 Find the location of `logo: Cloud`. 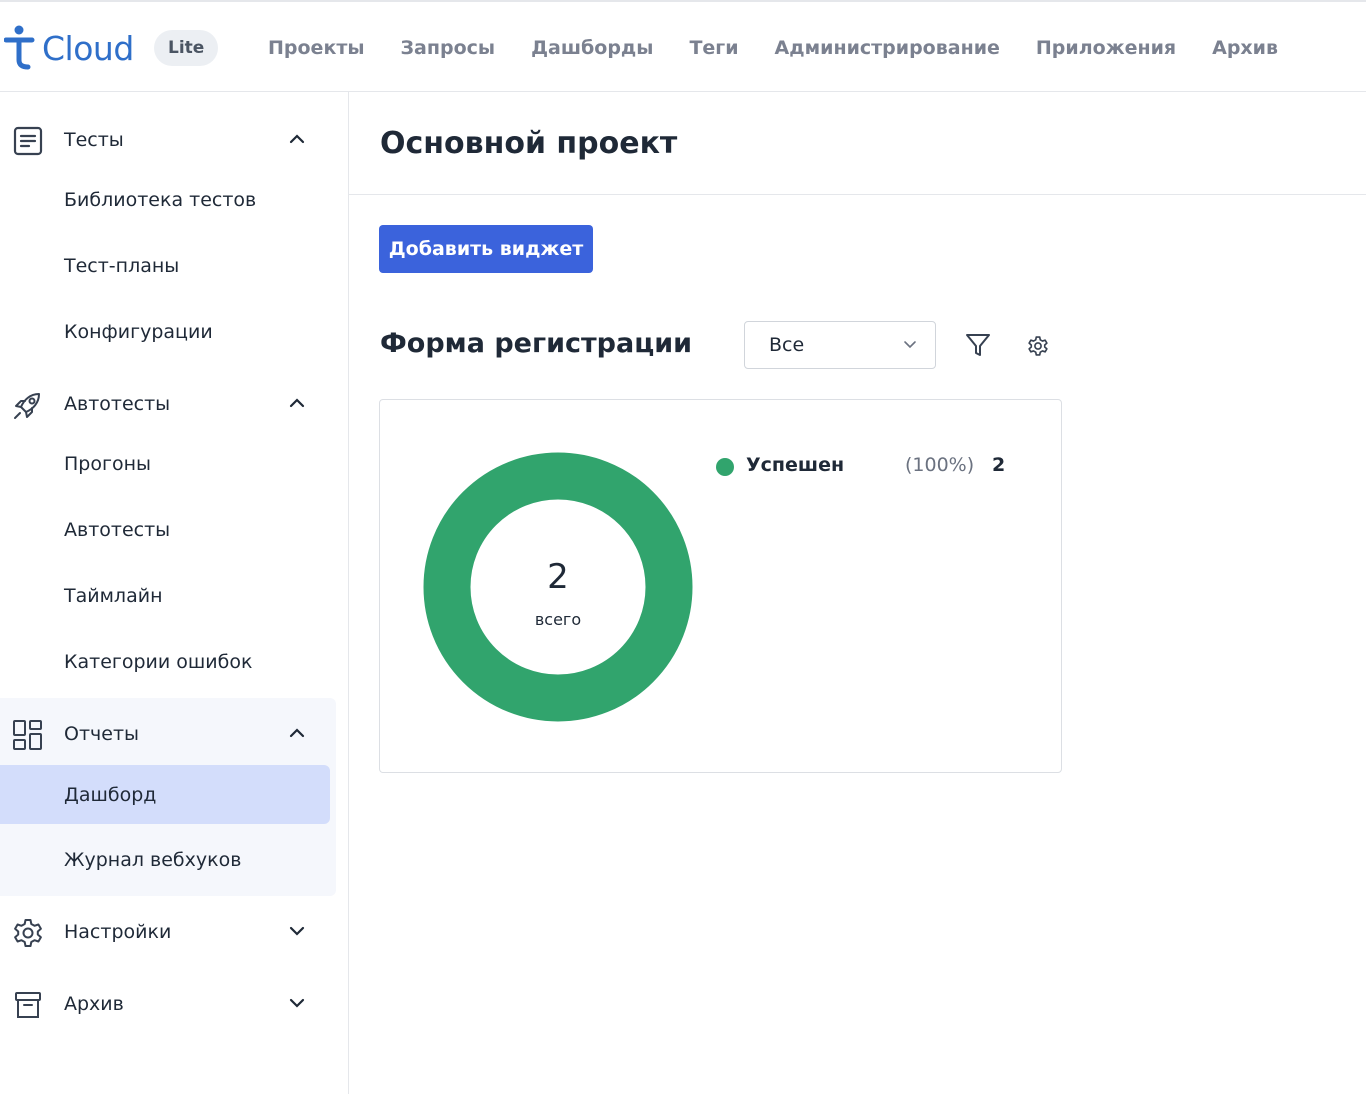

logo: Cloud is located at coordinates (69, 48).